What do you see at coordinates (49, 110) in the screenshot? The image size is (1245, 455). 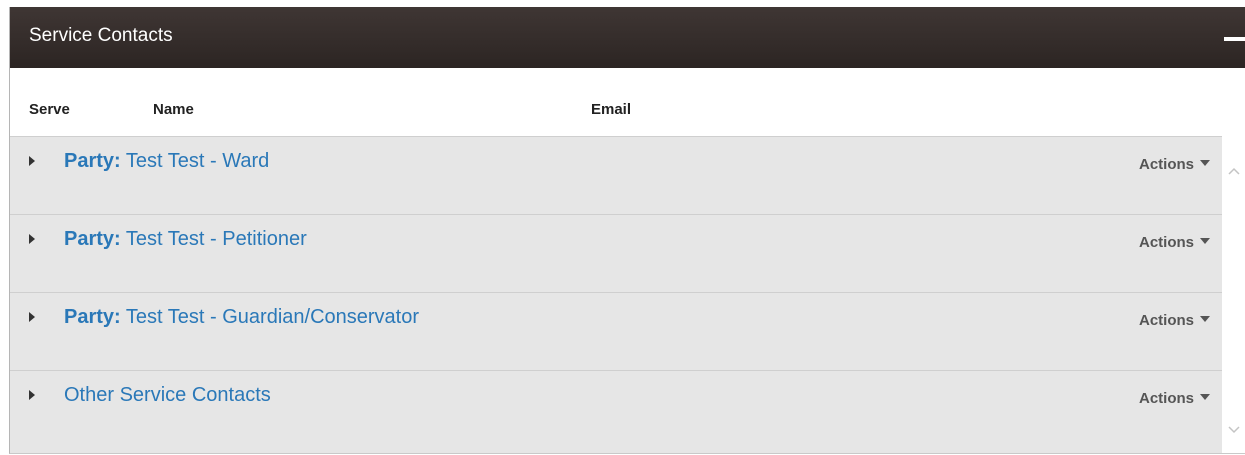 I see `column-header-serve: Serve` at bounding box center [49, 110].